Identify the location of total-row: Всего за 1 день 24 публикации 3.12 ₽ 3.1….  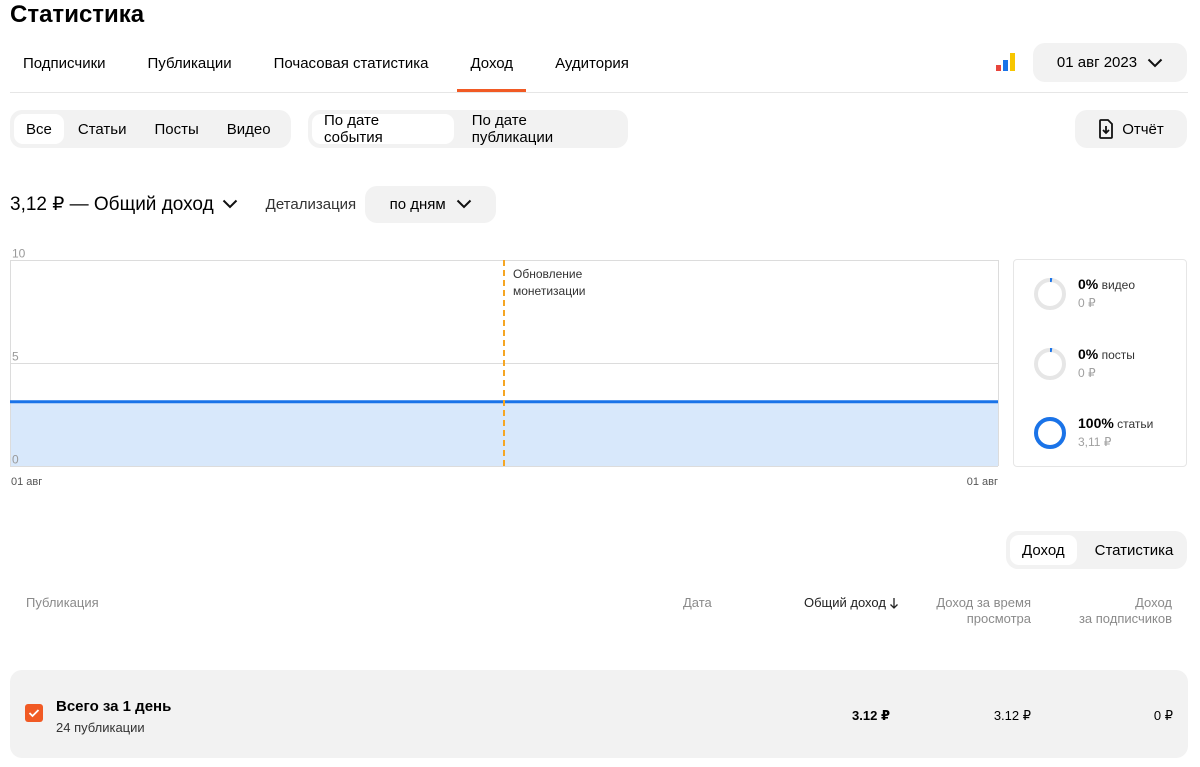
(599, 714).